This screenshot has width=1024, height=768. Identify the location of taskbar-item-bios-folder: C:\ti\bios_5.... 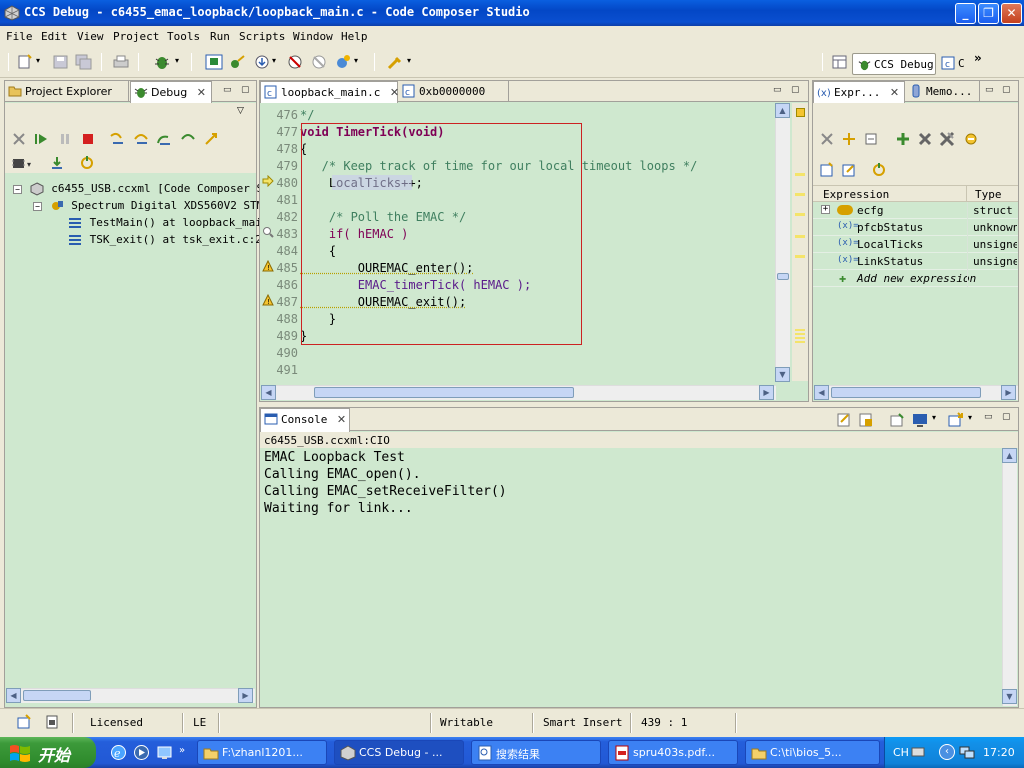
(812, 752).